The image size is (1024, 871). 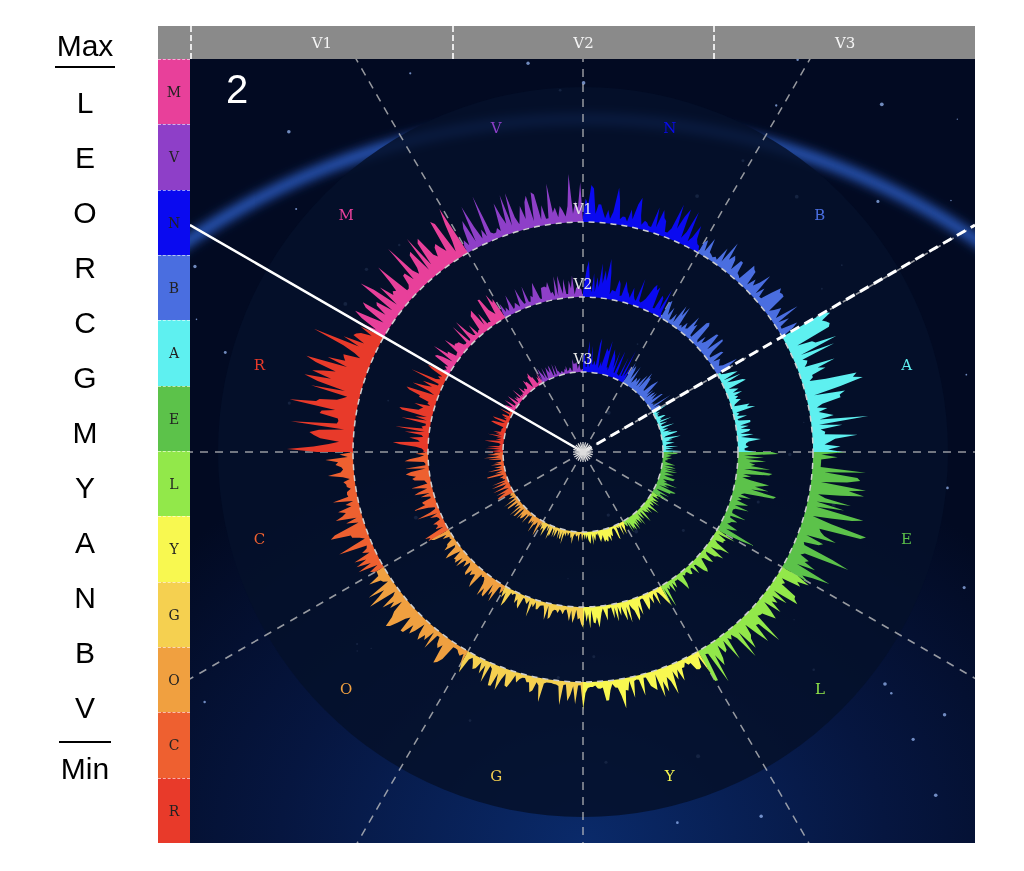 What do you see at coordinates (85, 598) in the screenshot?
I see `scale-label: N` at bounding box center [85, 598].